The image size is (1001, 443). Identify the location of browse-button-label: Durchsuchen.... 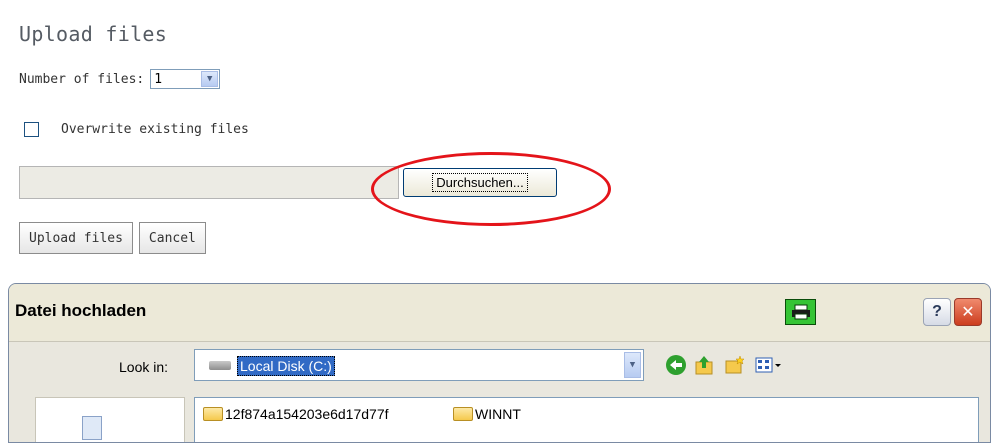
(480, 182).